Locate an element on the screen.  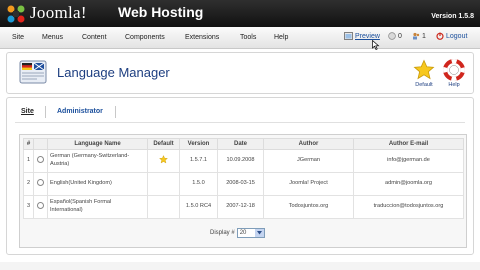
preview-link: Preview is located at coordinates (362, 36).